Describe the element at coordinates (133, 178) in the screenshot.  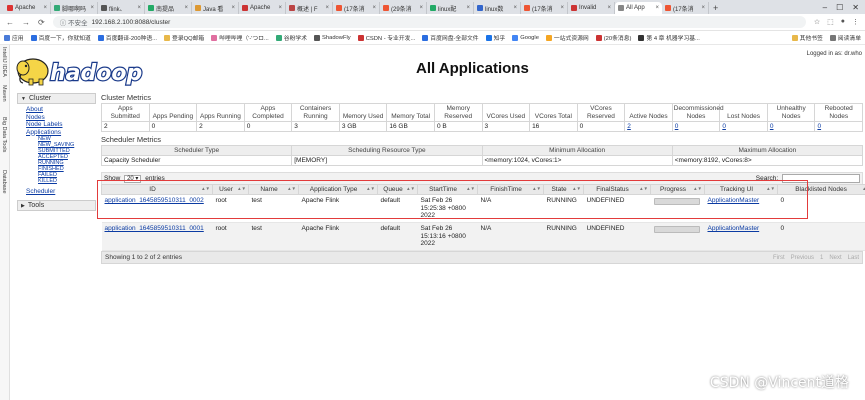
I see `entries-select: 20 ▾` at that location.